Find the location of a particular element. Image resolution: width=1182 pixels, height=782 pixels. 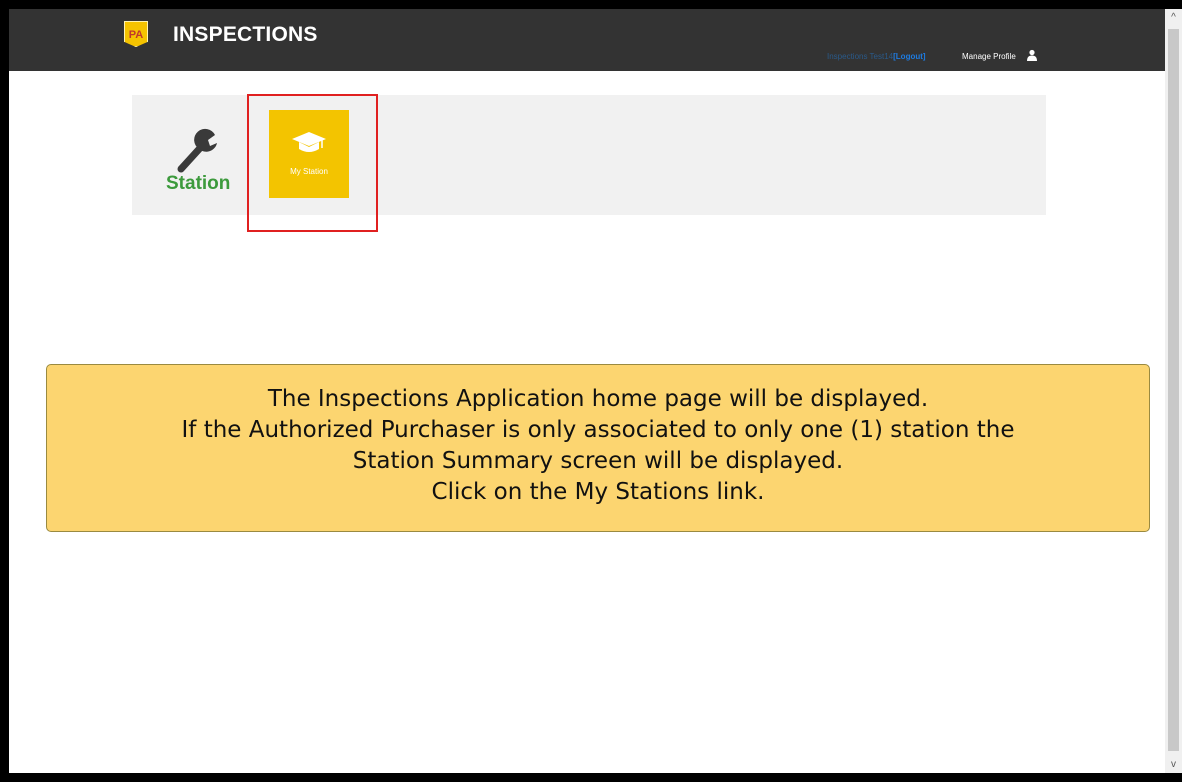

logout-link: [Logout] is located at coordinates (909, 56).